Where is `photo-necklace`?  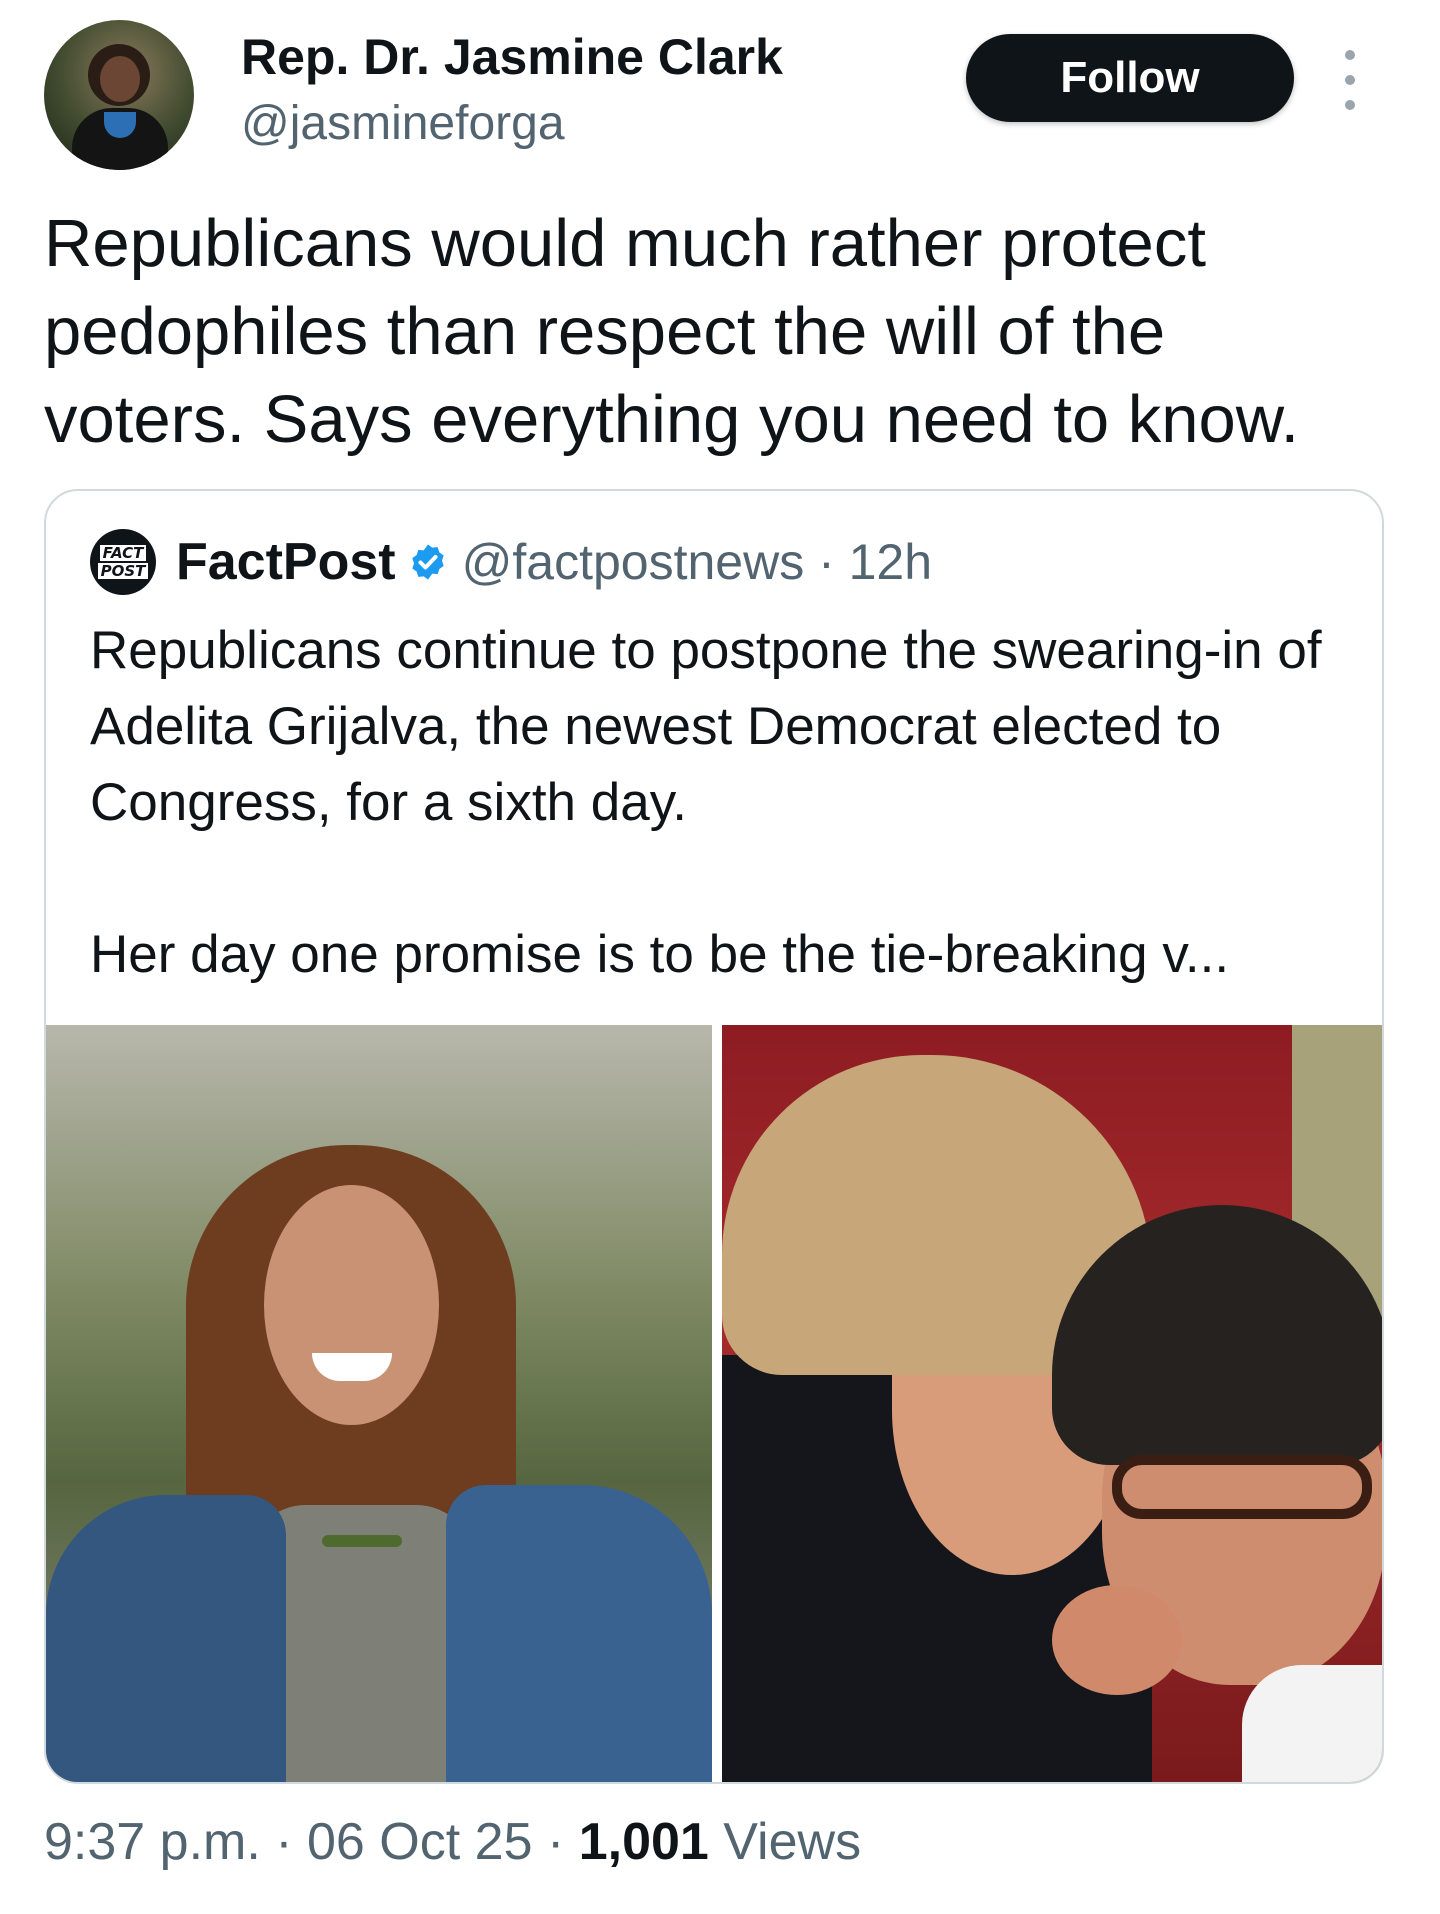 photo-necklace is located at coordinates (362, 1541).